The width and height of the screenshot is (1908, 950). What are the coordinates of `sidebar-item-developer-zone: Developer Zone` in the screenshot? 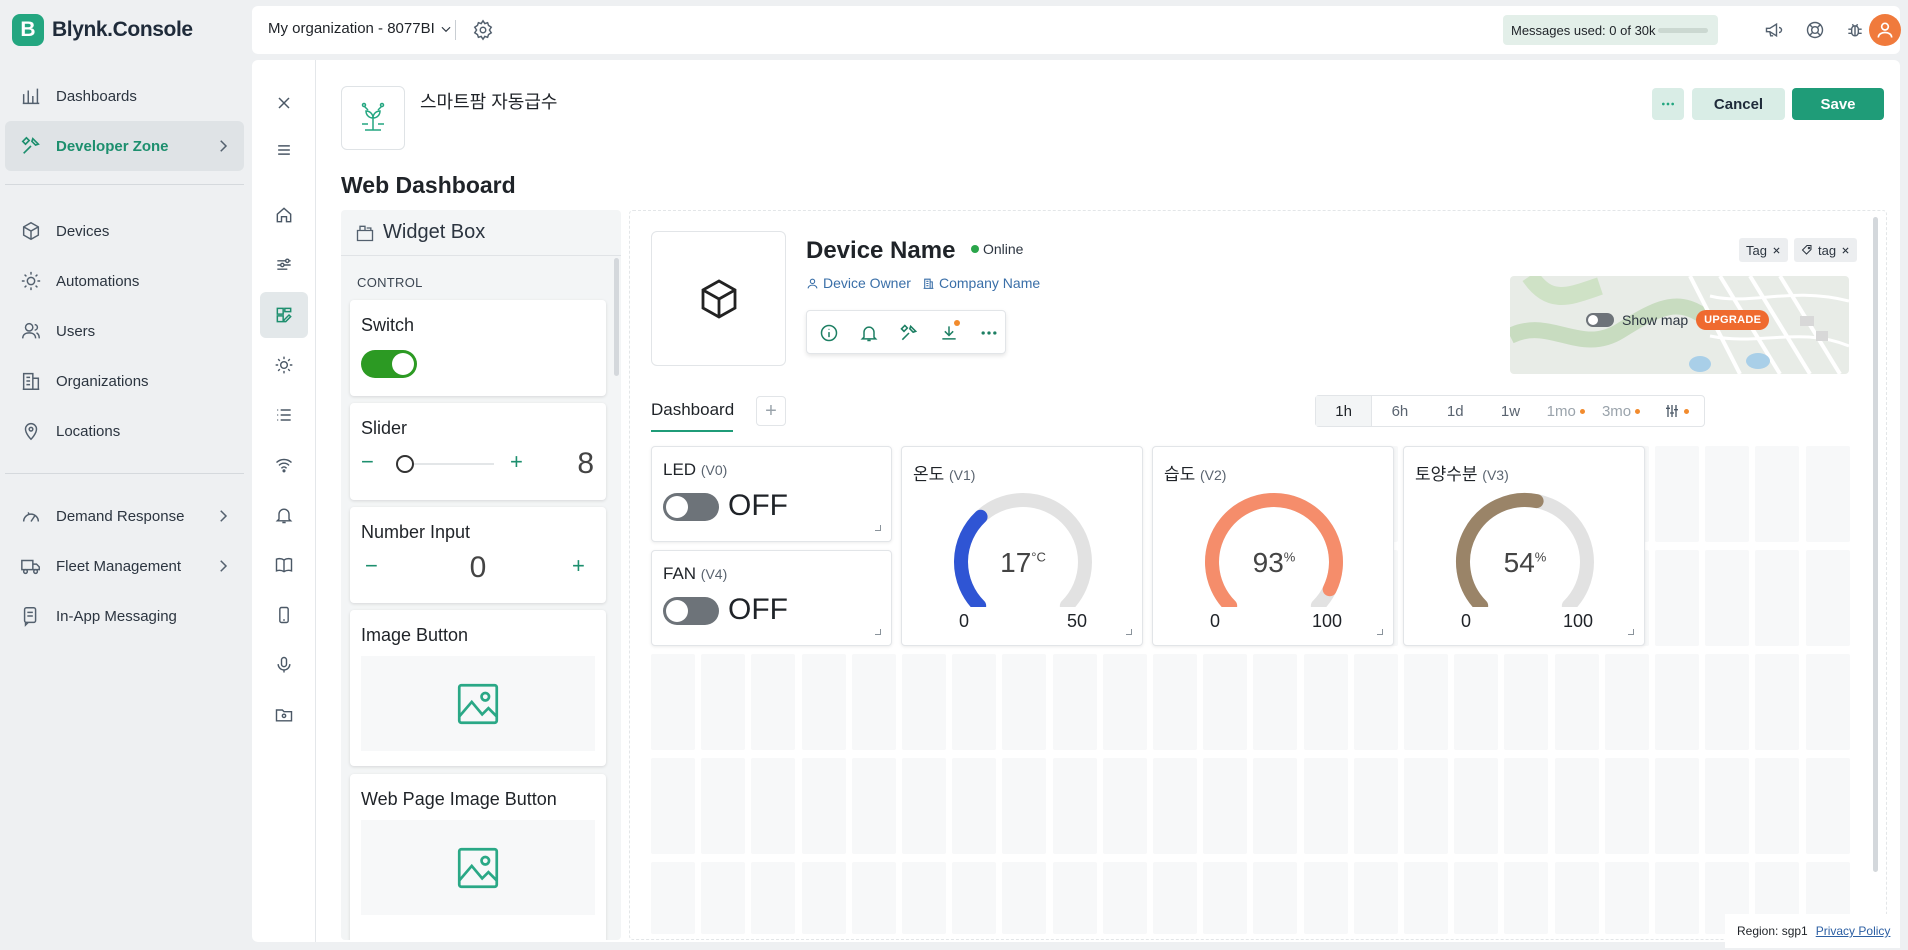 It's located at (124, 146).